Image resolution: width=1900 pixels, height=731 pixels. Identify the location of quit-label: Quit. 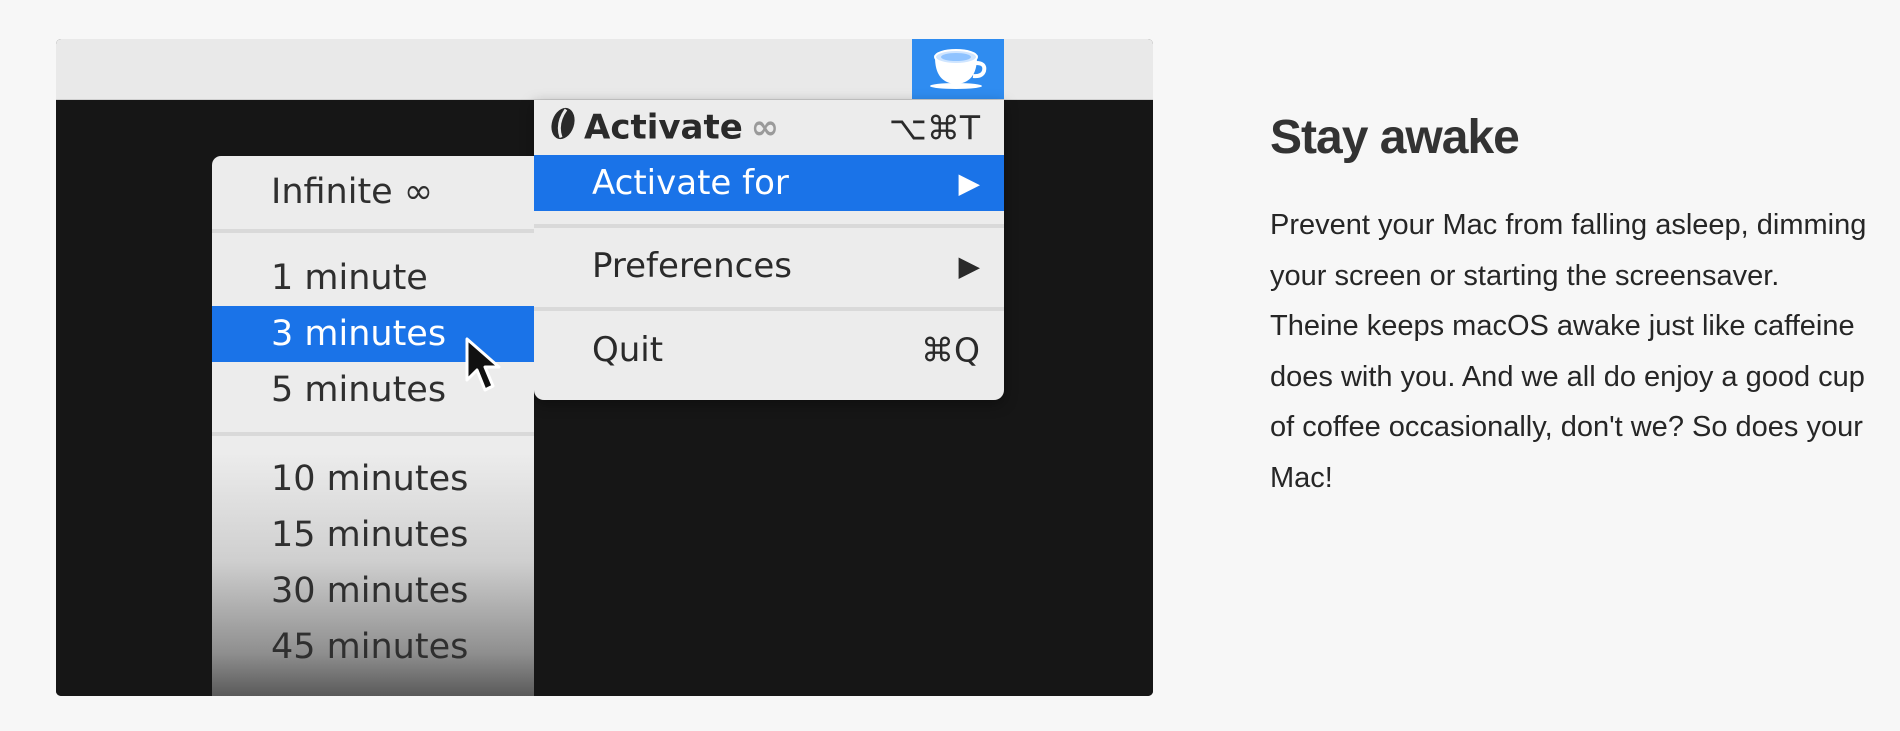
(628, 350).